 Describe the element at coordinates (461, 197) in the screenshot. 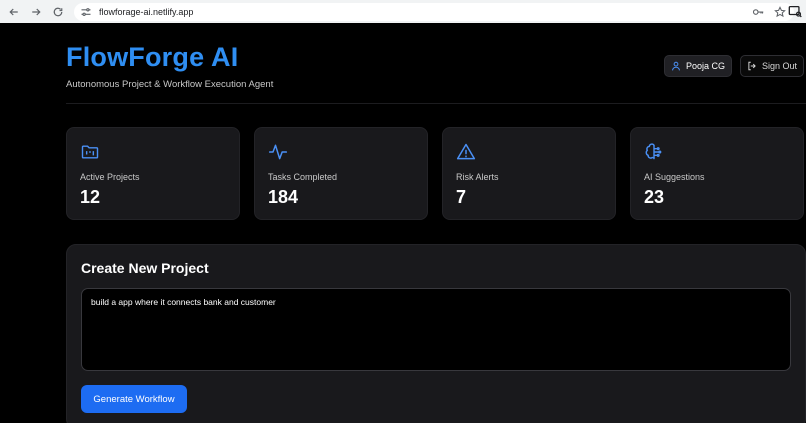

I see `stat-value: 7` at that location.